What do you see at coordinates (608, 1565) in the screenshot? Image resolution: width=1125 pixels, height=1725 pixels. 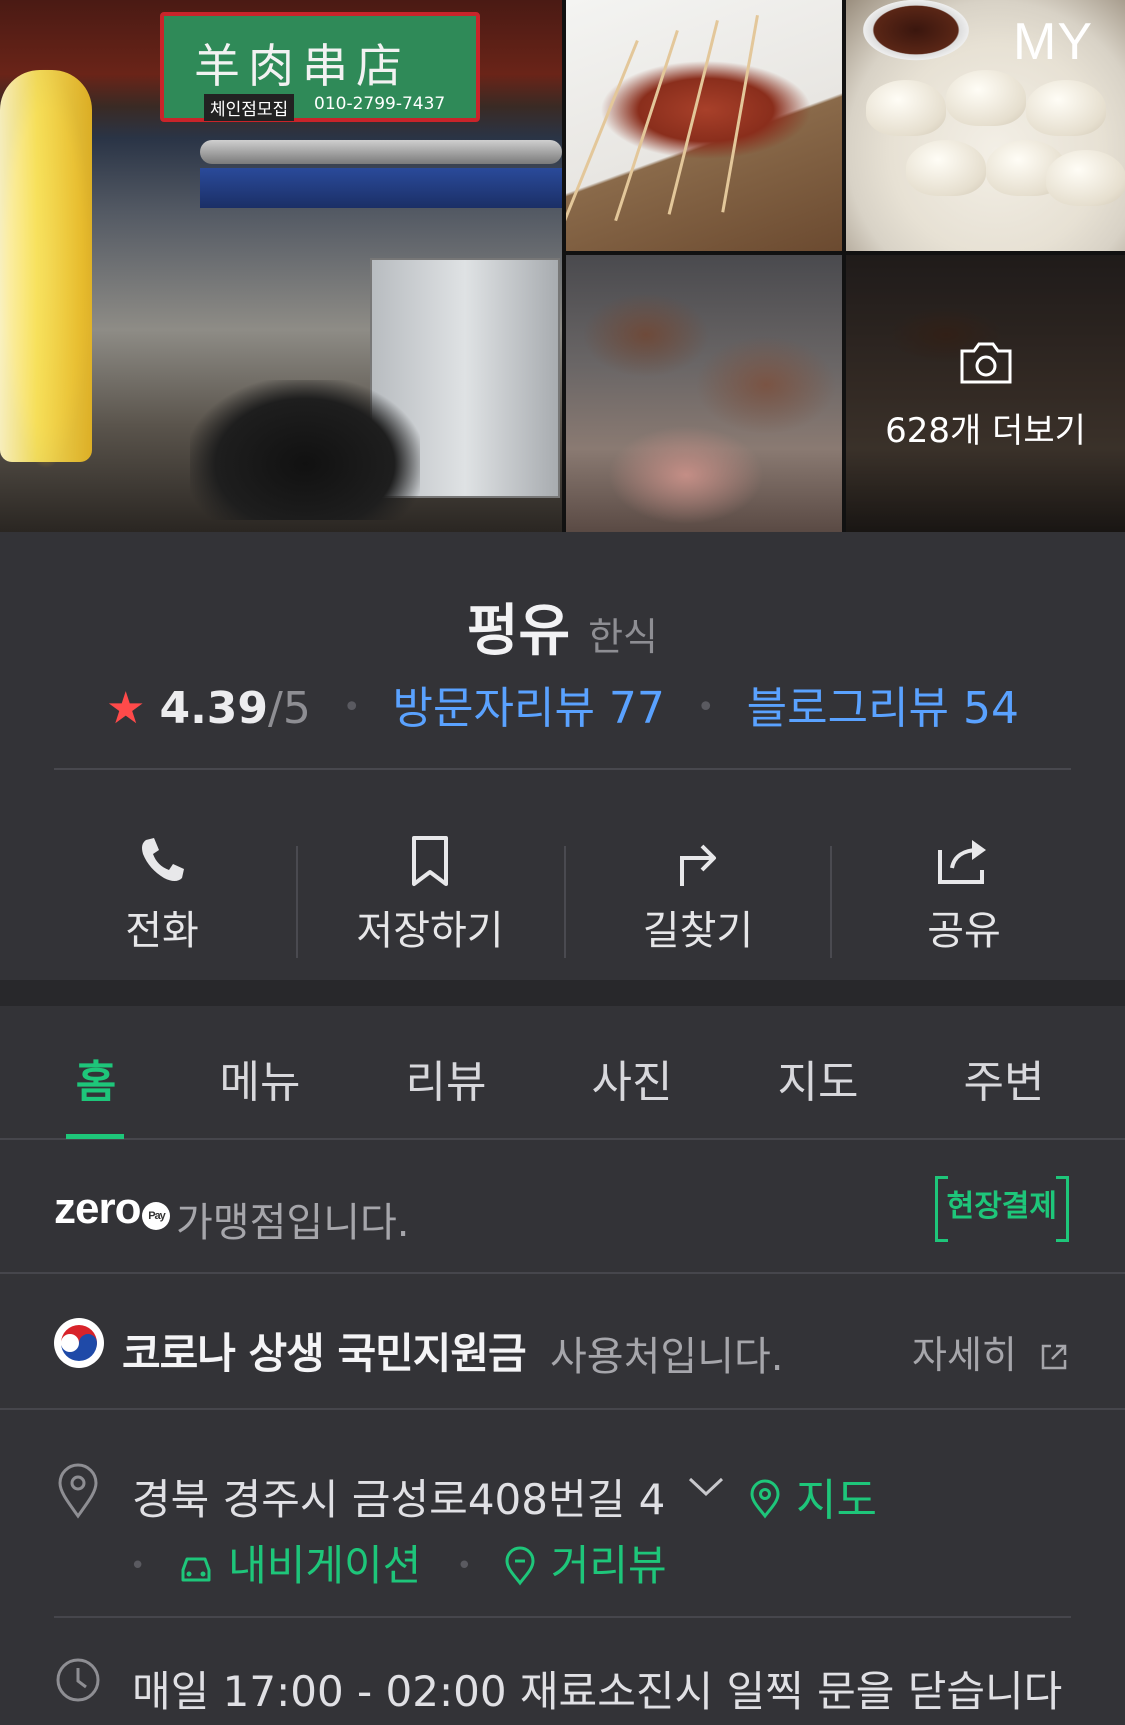 I see `street-view-label: 거리뷰` at bounding box center [608, 1565].